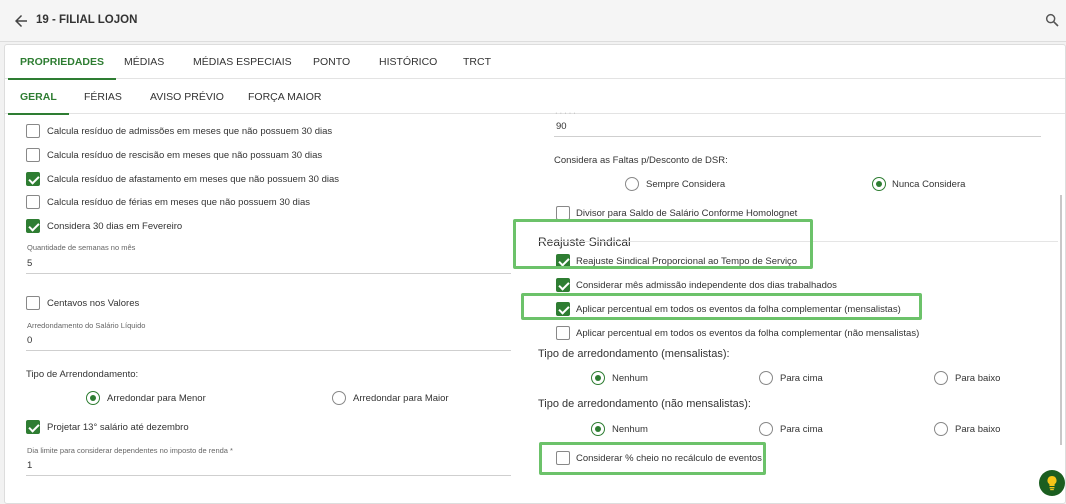 This screenshot has width=1066, height=504. What do you see at coordinates (29, 340) in the screenshot?
I see `arredondamento-salario-liquido-input: 0` at bounding box center [29, 340].